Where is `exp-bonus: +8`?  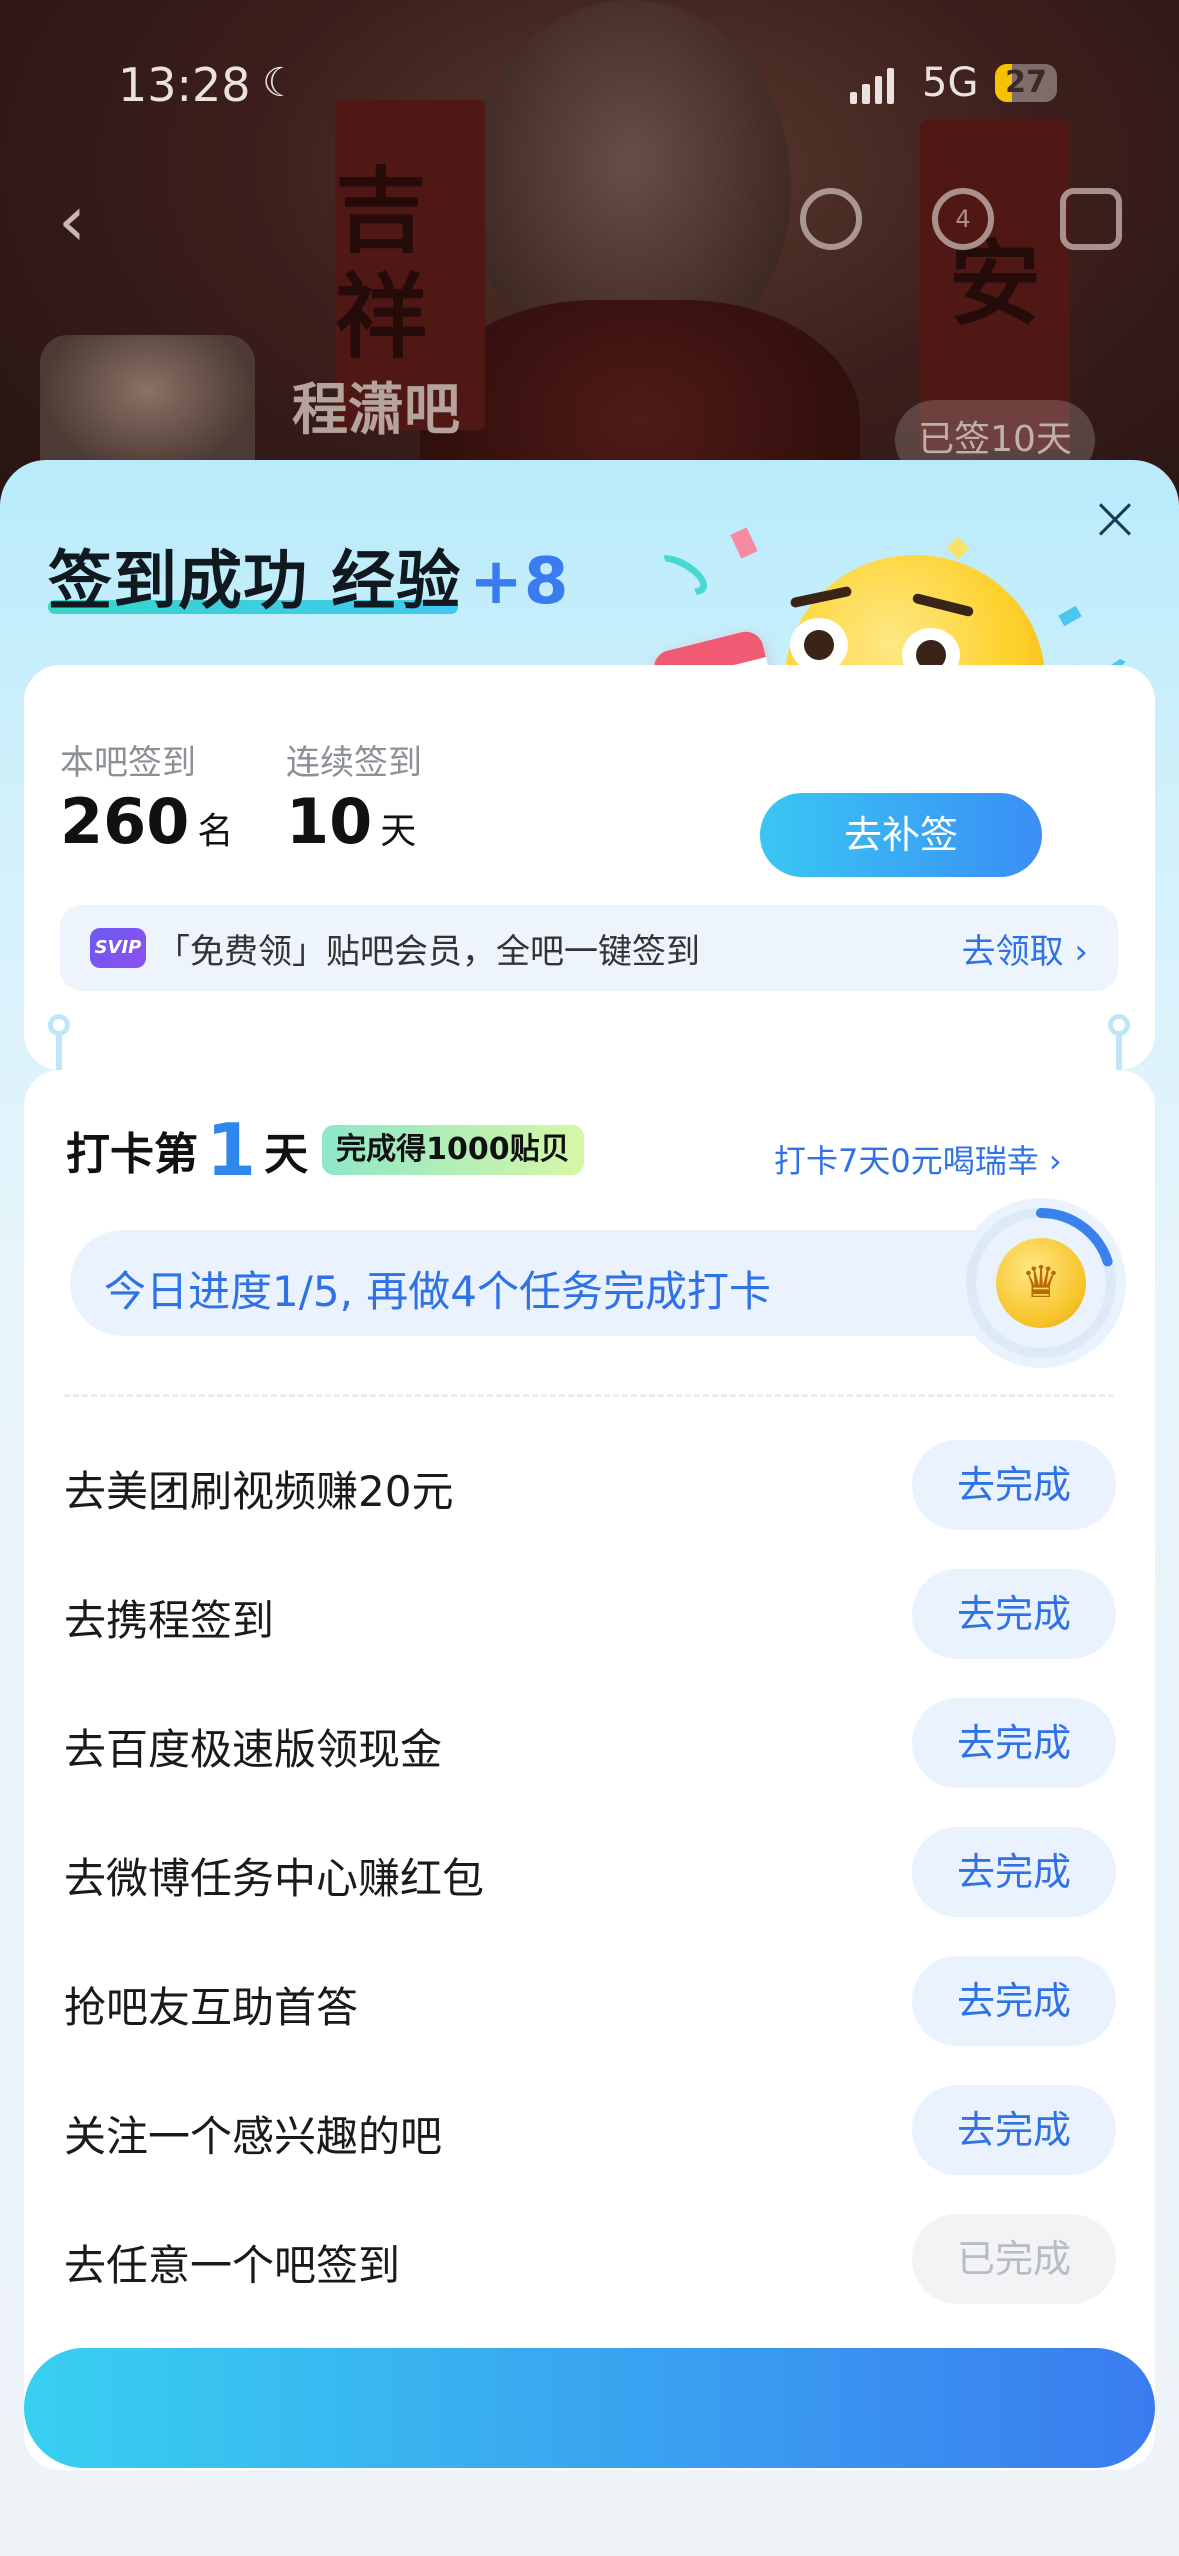 exp-bonus: +8 is located at coordinates (519, 582).